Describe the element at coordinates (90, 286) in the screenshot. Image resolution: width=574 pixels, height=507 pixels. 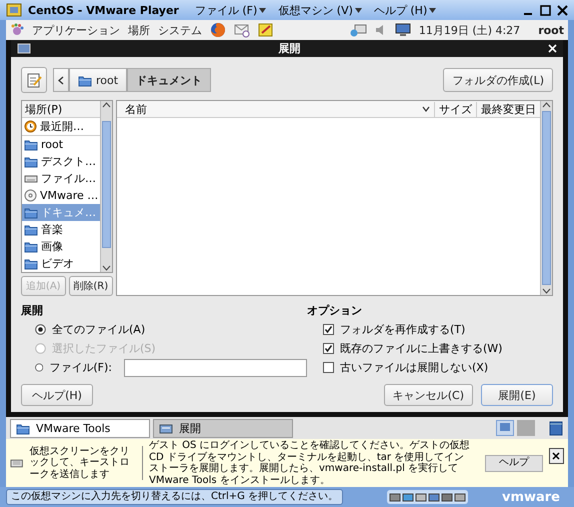
I see `remove-button: 削除(R)` at that location.